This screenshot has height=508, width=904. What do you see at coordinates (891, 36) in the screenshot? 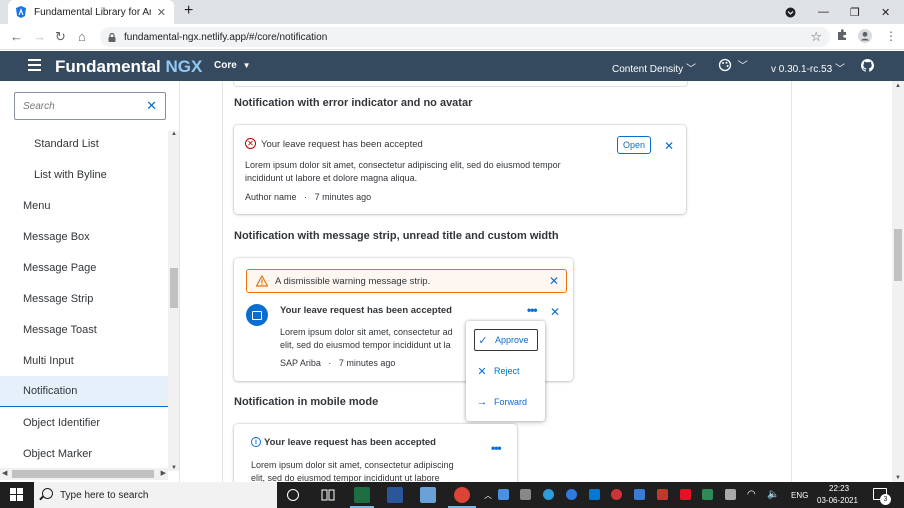
I see `browser-menu-icon: ⋮` at bounding box center [891, 36].